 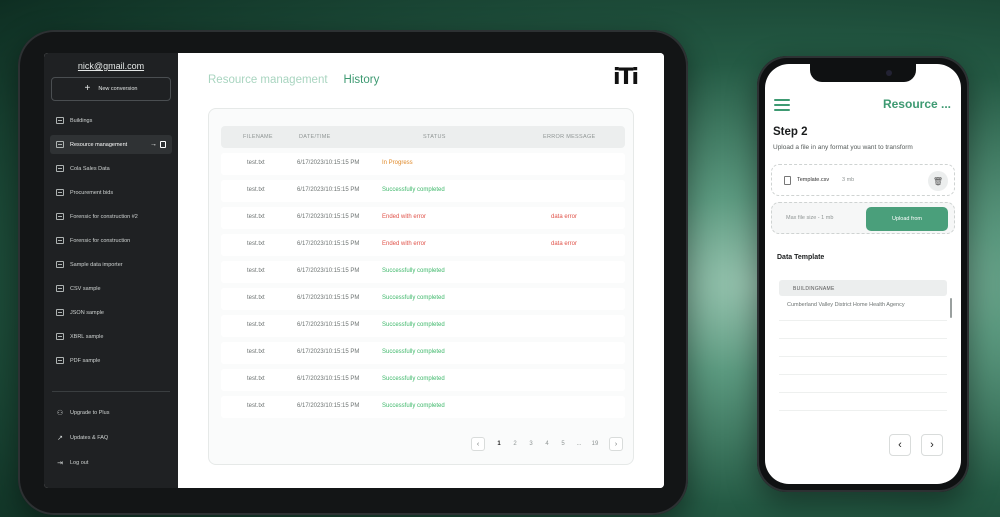 I want to click on sidebar-item-updates-faq: ↗ Updates & FAQ, so click(x=111, y=437).